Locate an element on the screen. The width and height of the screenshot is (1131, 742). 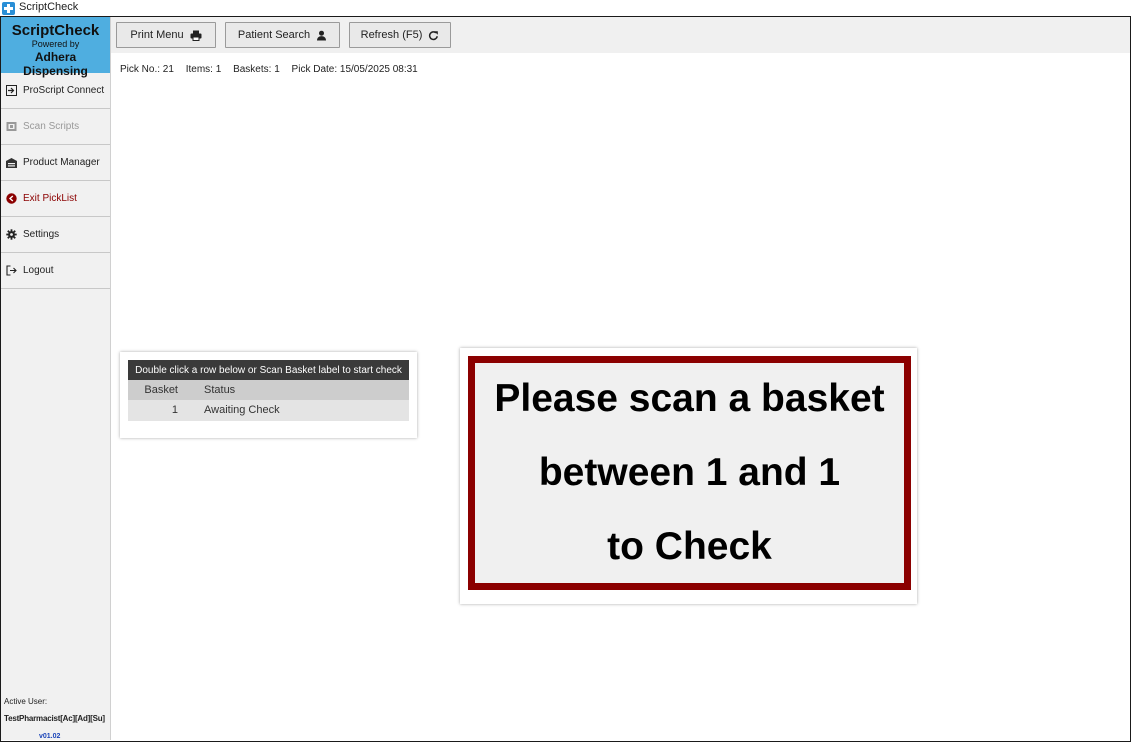
column-header-basket: Basket is located at coordinates (161, 390).